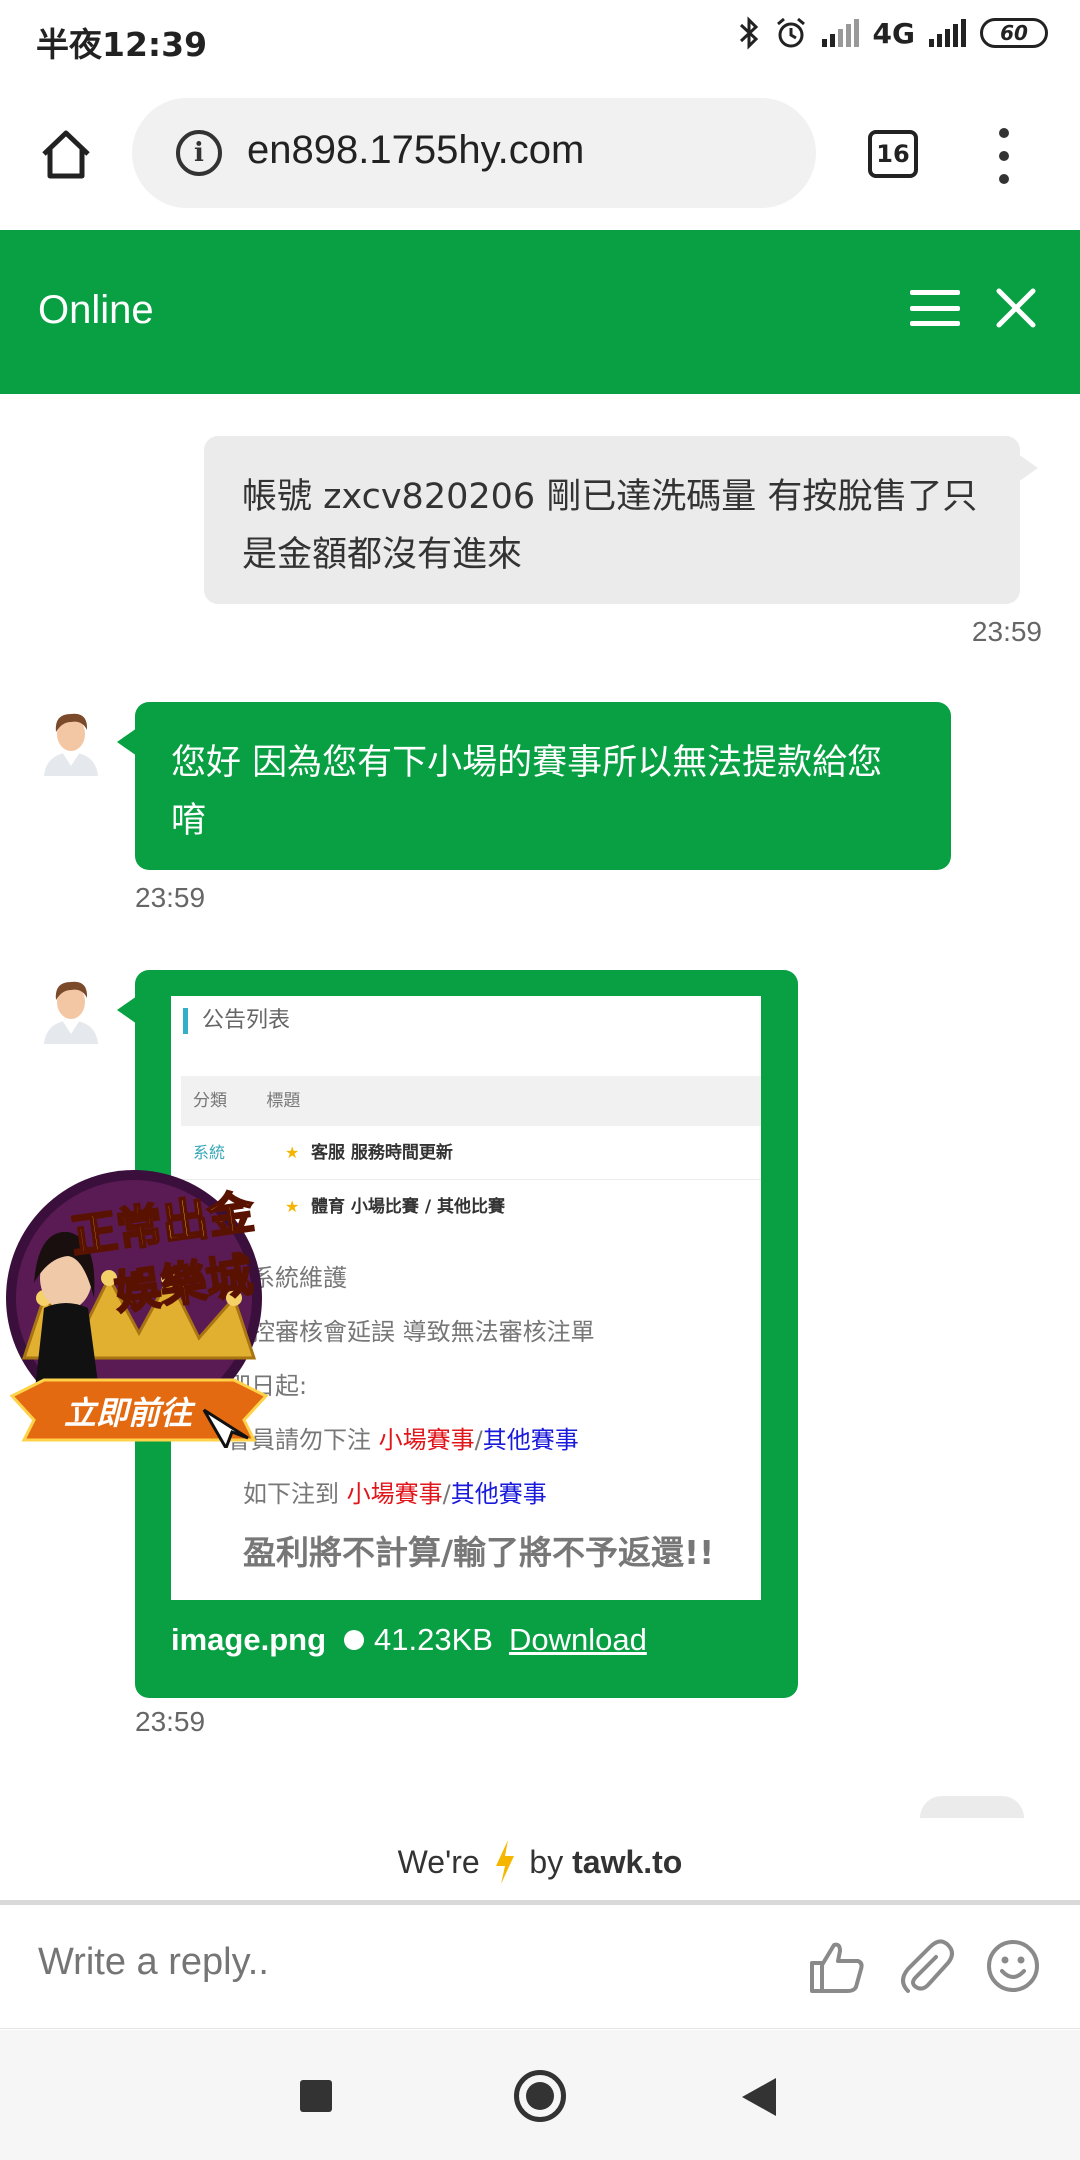 The height and width of the screenshot is (2160, 1080). I want to click on lightning-icon, so click(504, 1861).